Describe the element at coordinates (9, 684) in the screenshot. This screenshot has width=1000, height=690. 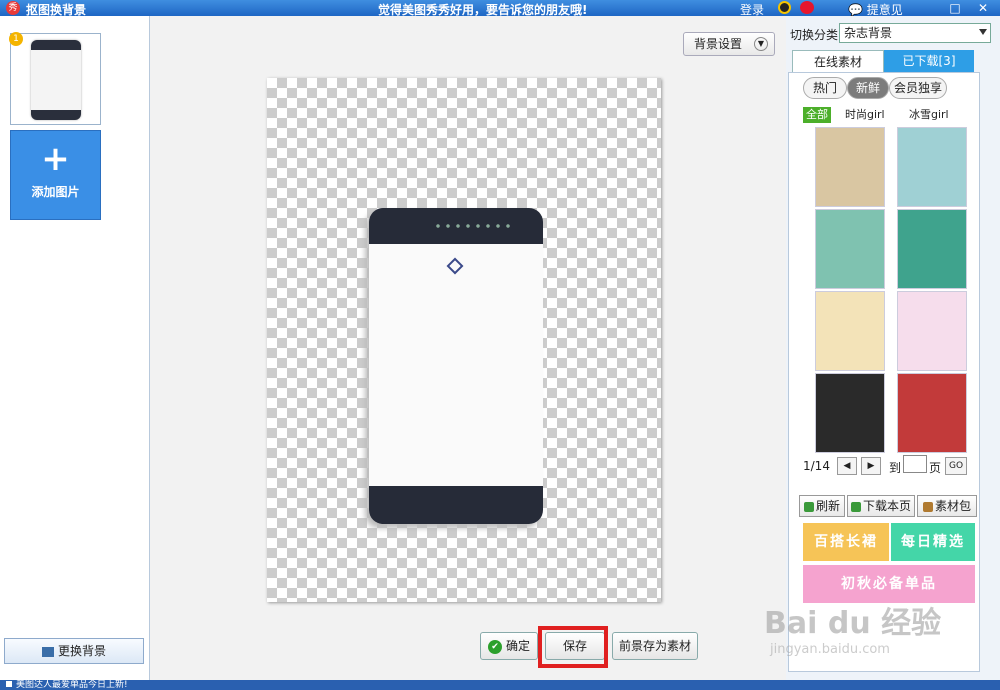
I see `speaker-icon` at that location.